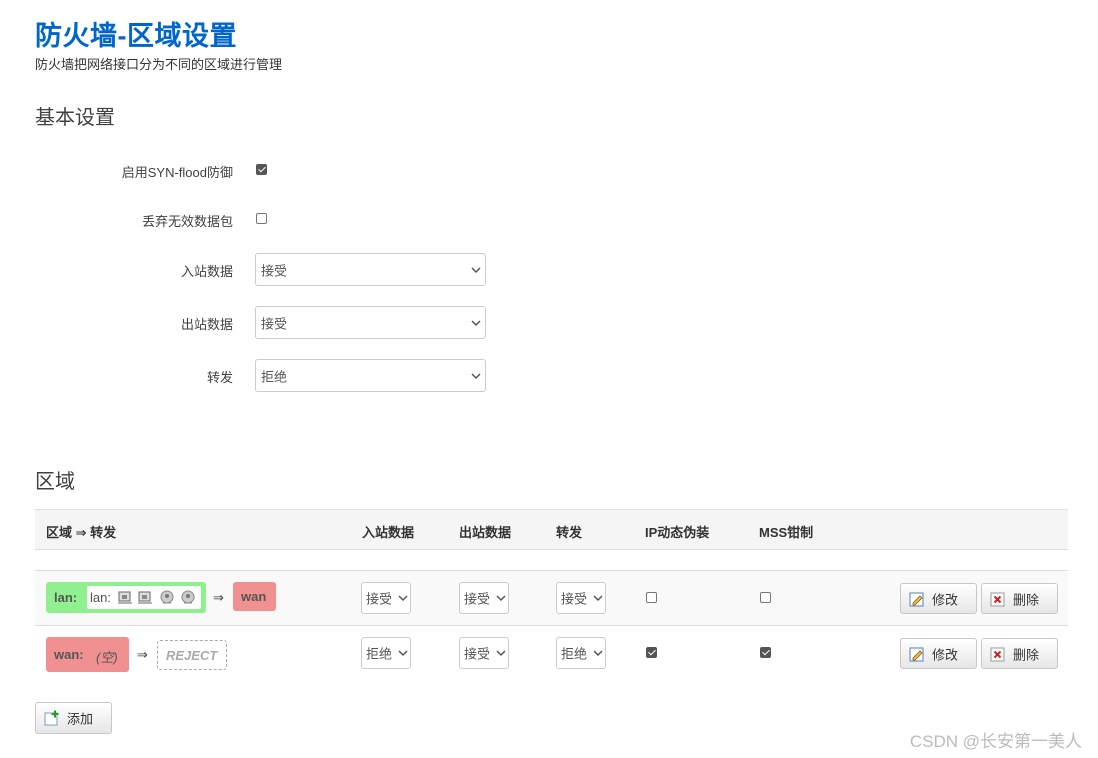 The image size is (1098, 758). I want to click on col-mss: MSS钳制, so click(786, 532).